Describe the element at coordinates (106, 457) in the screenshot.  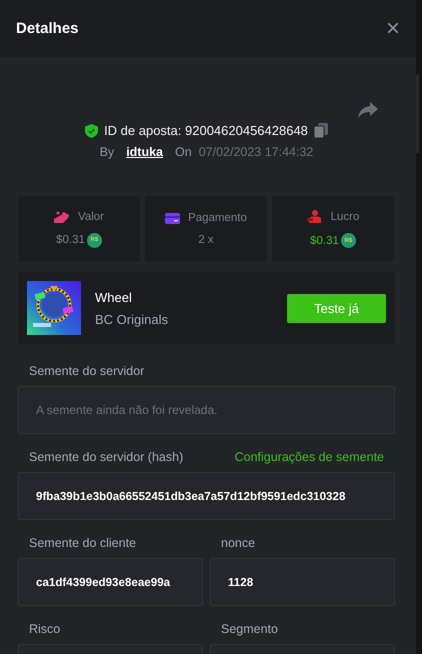
I see `field-label: Semente do servidor (hash)` at that location.